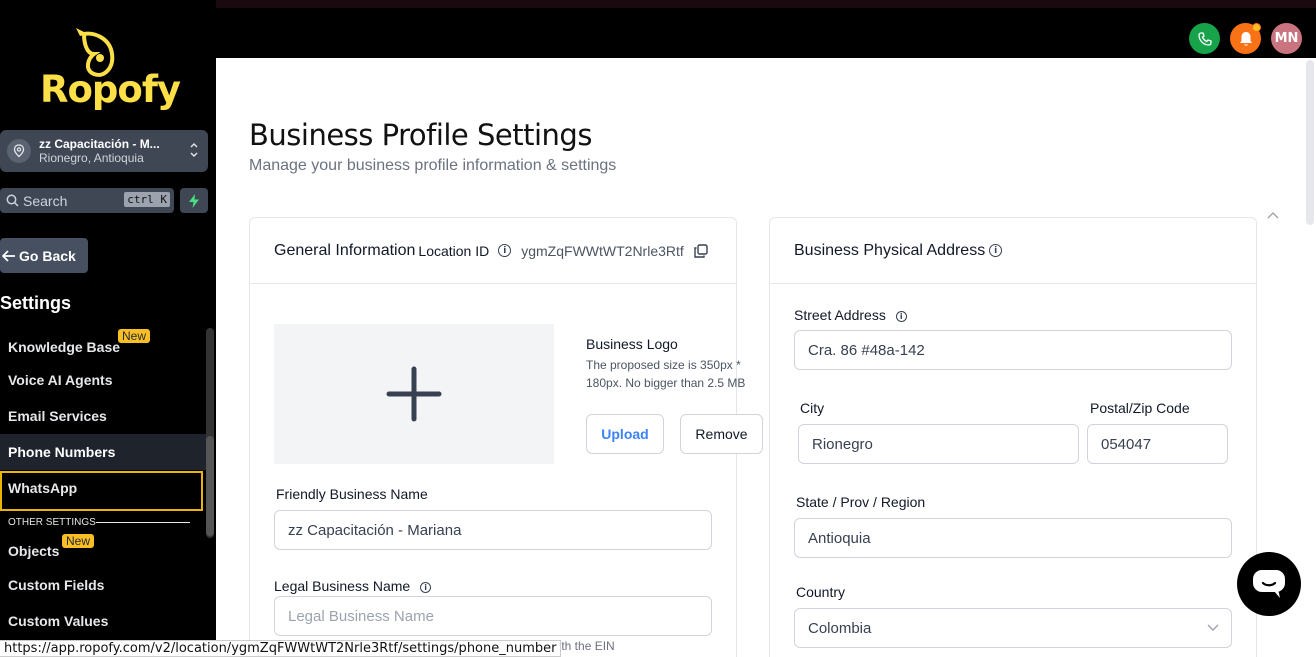  What do you see at coordinates (721, 434) in the screenshot?
I see `remove-button: Remove` at bounding box center [721, 434].